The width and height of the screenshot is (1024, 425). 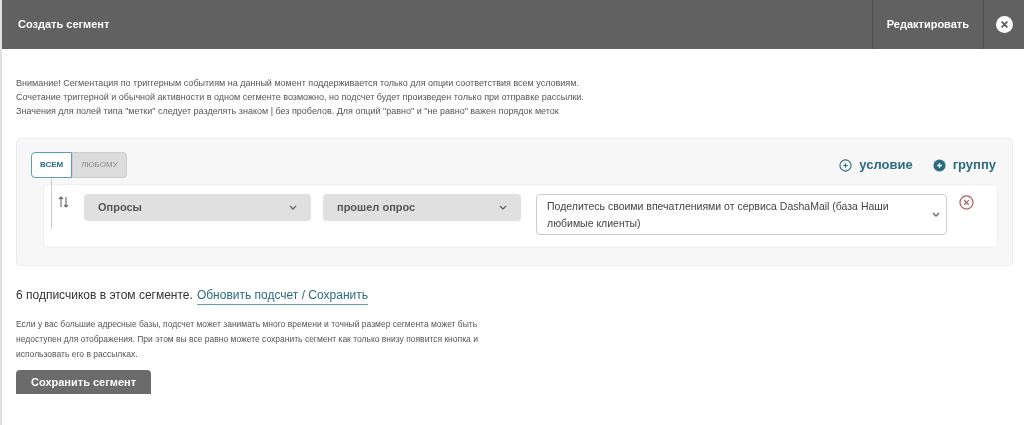 I want to click on notice-text: Значения для полей типа "метки" следует разделять знаком | без пробелов. Для опций "равно" и "не равно" важен порядок меток, so click(x=288, y=111).